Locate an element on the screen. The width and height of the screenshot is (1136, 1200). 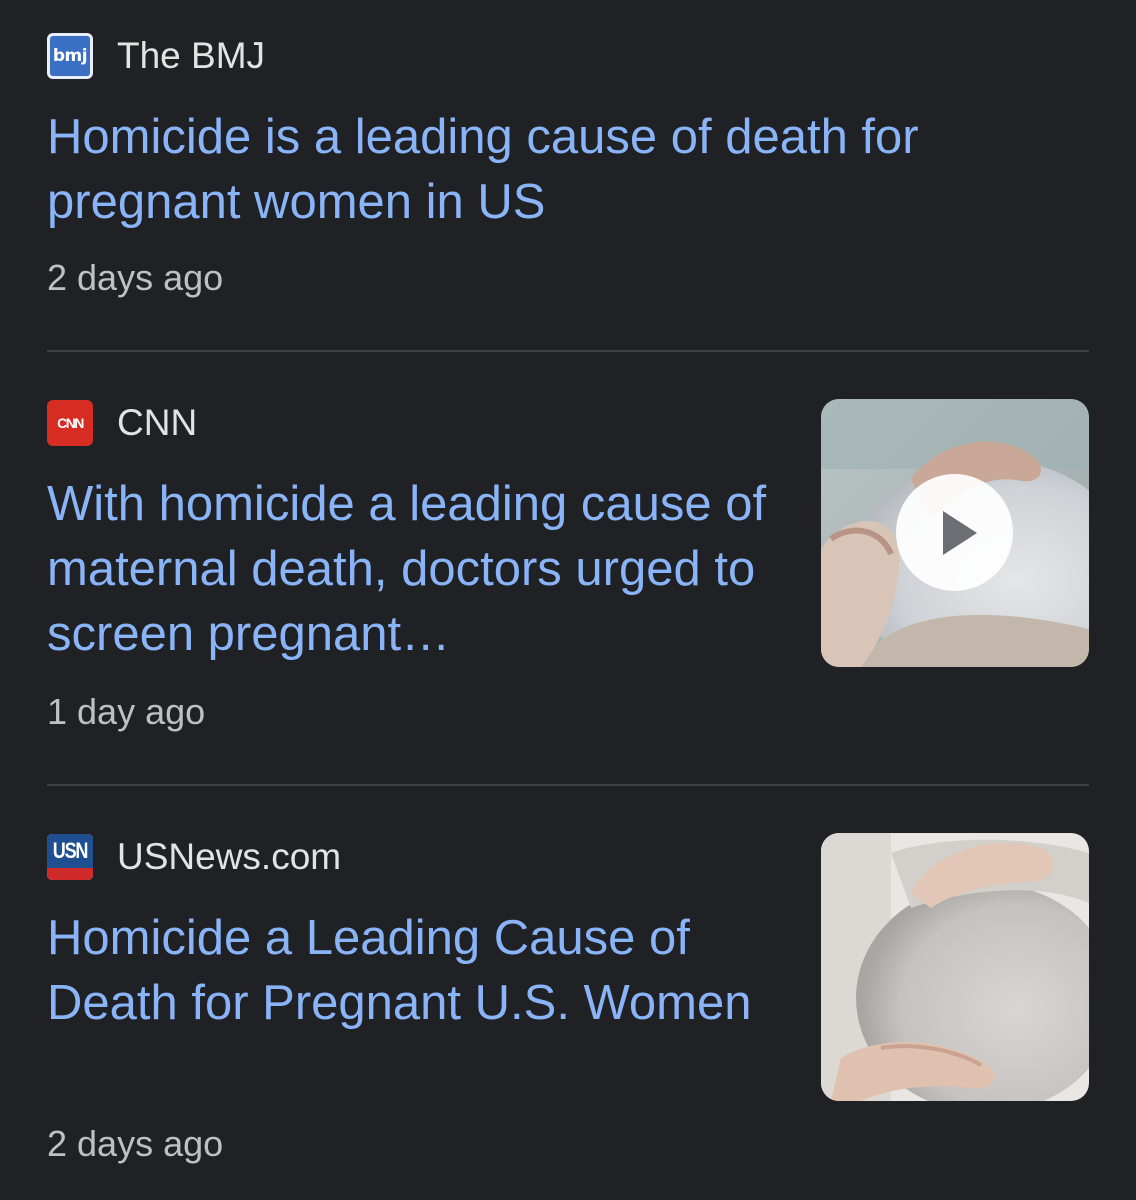
timestamp: 2 days ago is located at coordinates (135, 1143).